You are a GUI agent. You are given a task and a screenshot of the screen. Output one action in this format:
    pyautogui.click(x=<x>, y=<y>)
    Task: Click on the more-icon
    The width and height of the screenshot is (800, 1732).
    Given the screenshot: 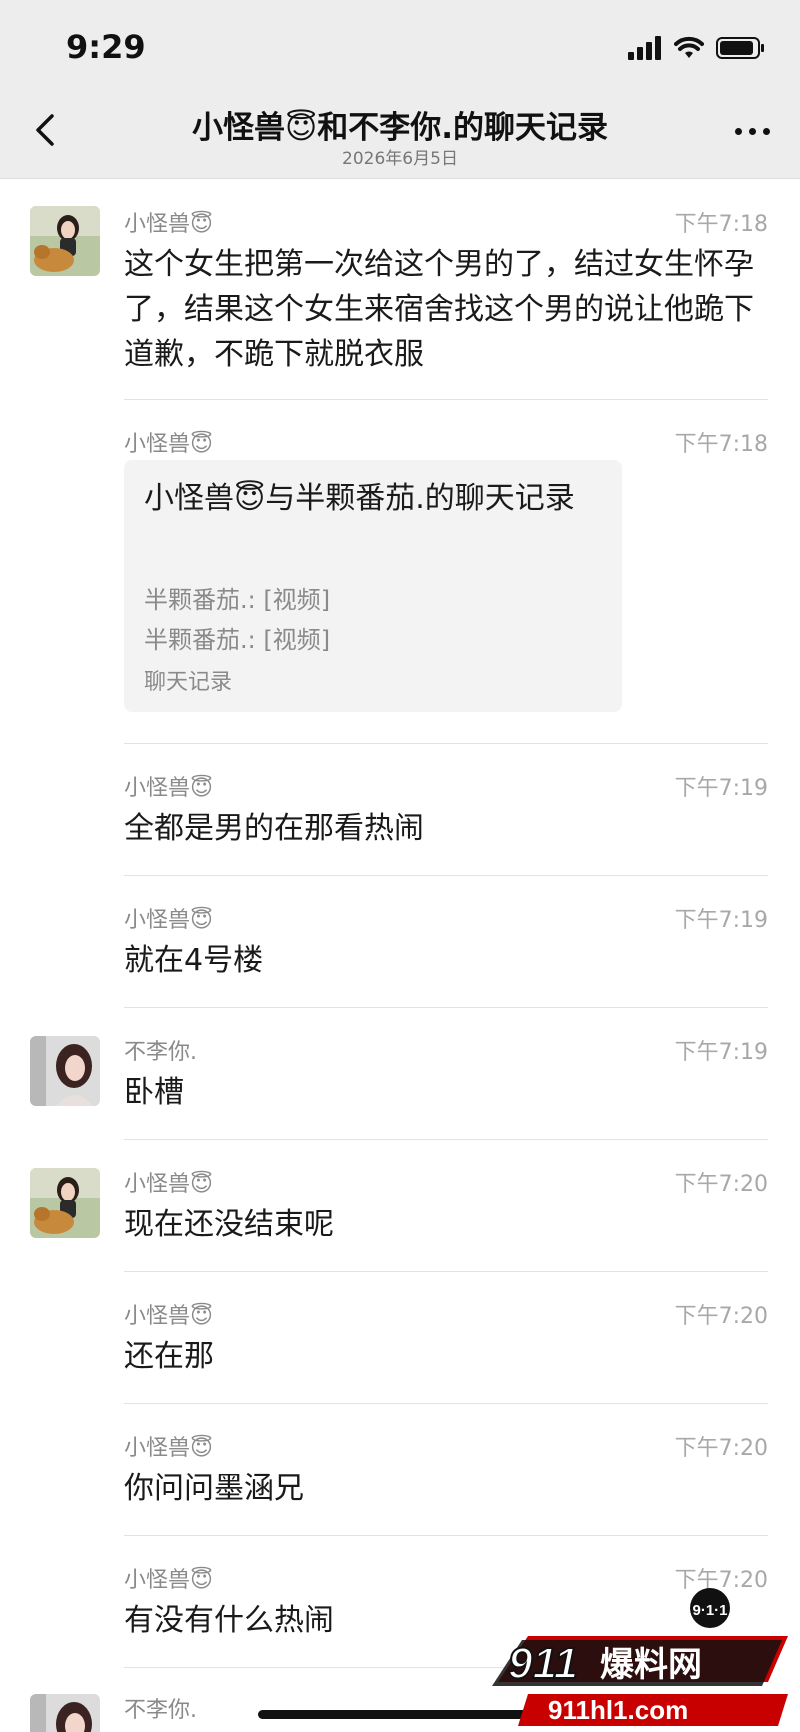 What is the action you would take?
    pyautogui.click(x=752, y=131)
    